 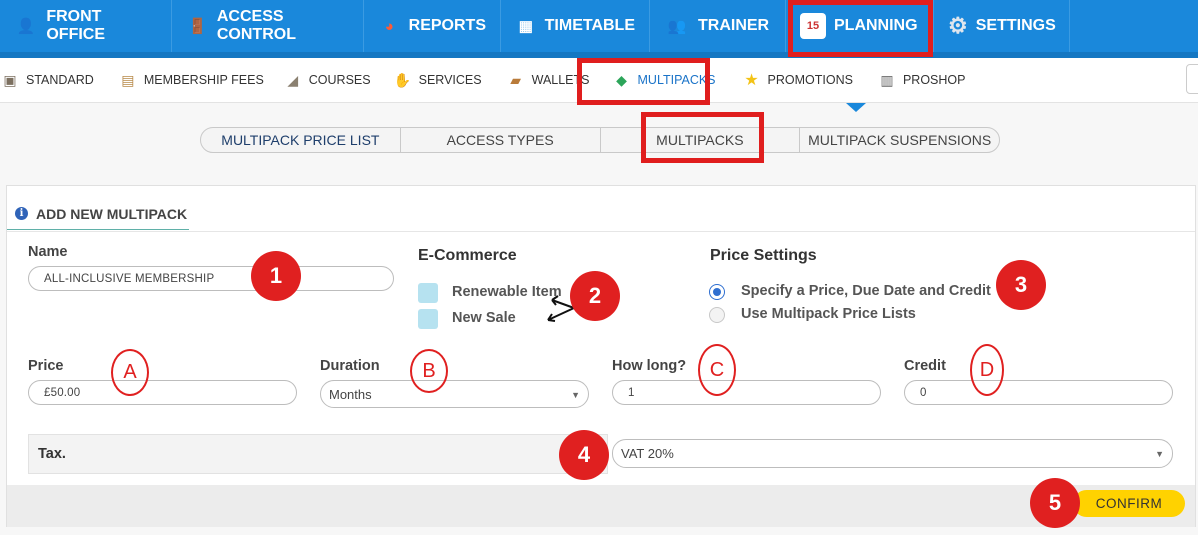 I want to click on confirm-button: CONFIRM, so click(x=1129, y=503).